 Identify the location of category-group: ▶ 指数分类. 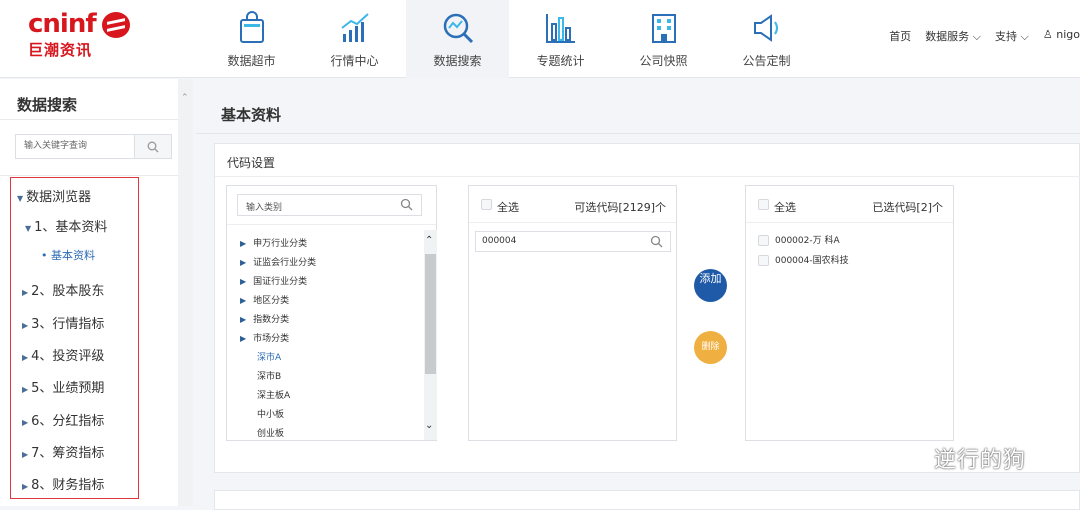
(264, 318).